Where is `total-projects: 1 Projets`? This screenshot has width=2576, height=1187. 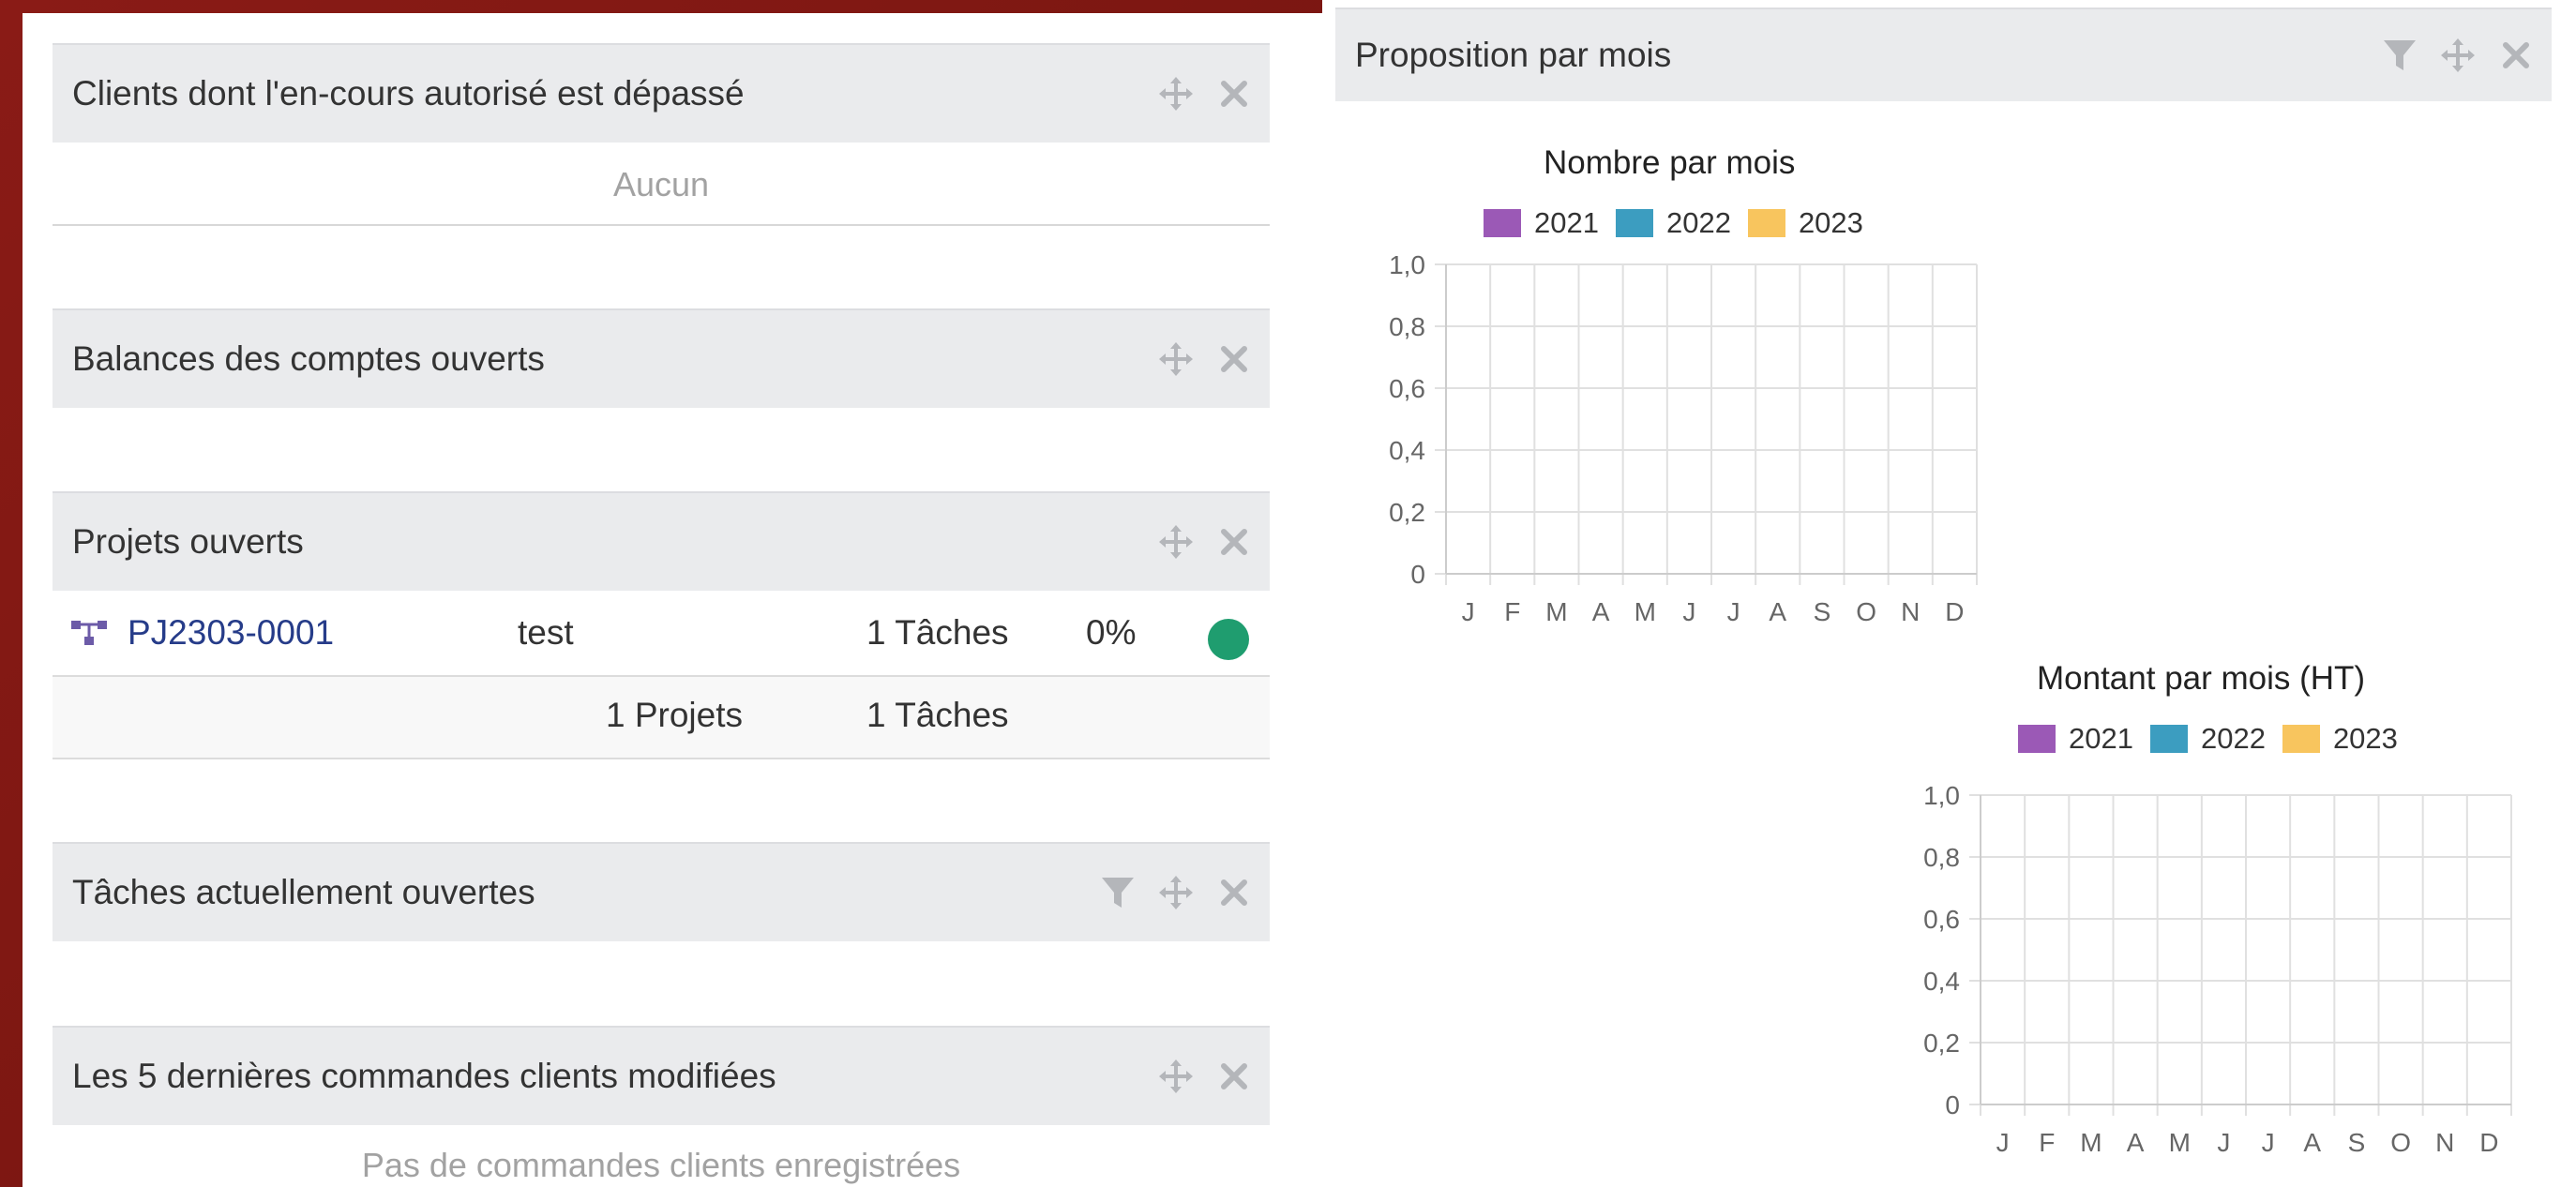 total-projects: 1 Projets is located at coordinates (675, 715).